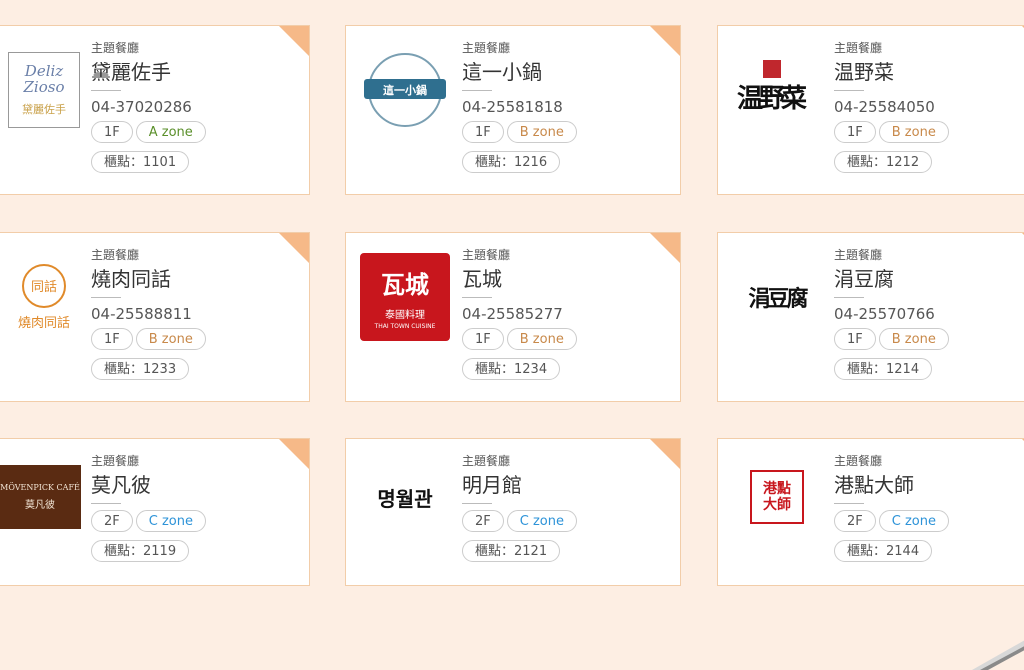 The height and width of the screenshot is (670, 1024). I want to click on shop-info: 主題餐廳 莫凡彼 2F C zone 櫃點：2119, so click(195, 507).